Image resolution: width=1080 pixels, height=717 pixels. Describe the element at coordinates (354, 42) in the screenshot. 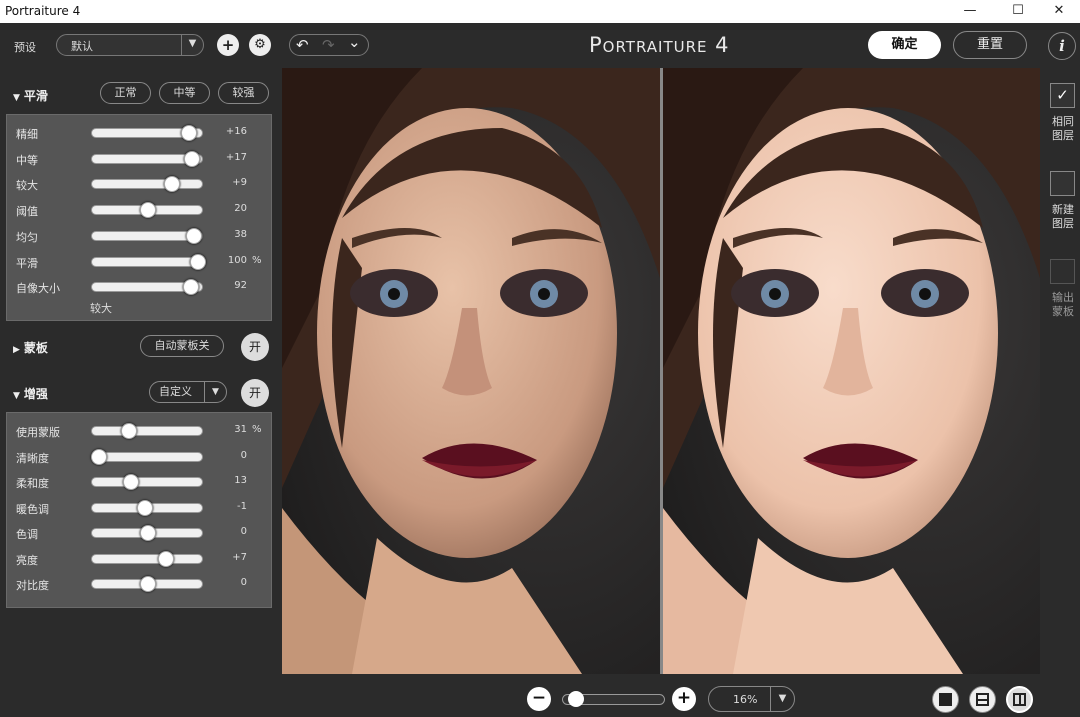

I see `history-dropdown-icon: ⌄` at that location.